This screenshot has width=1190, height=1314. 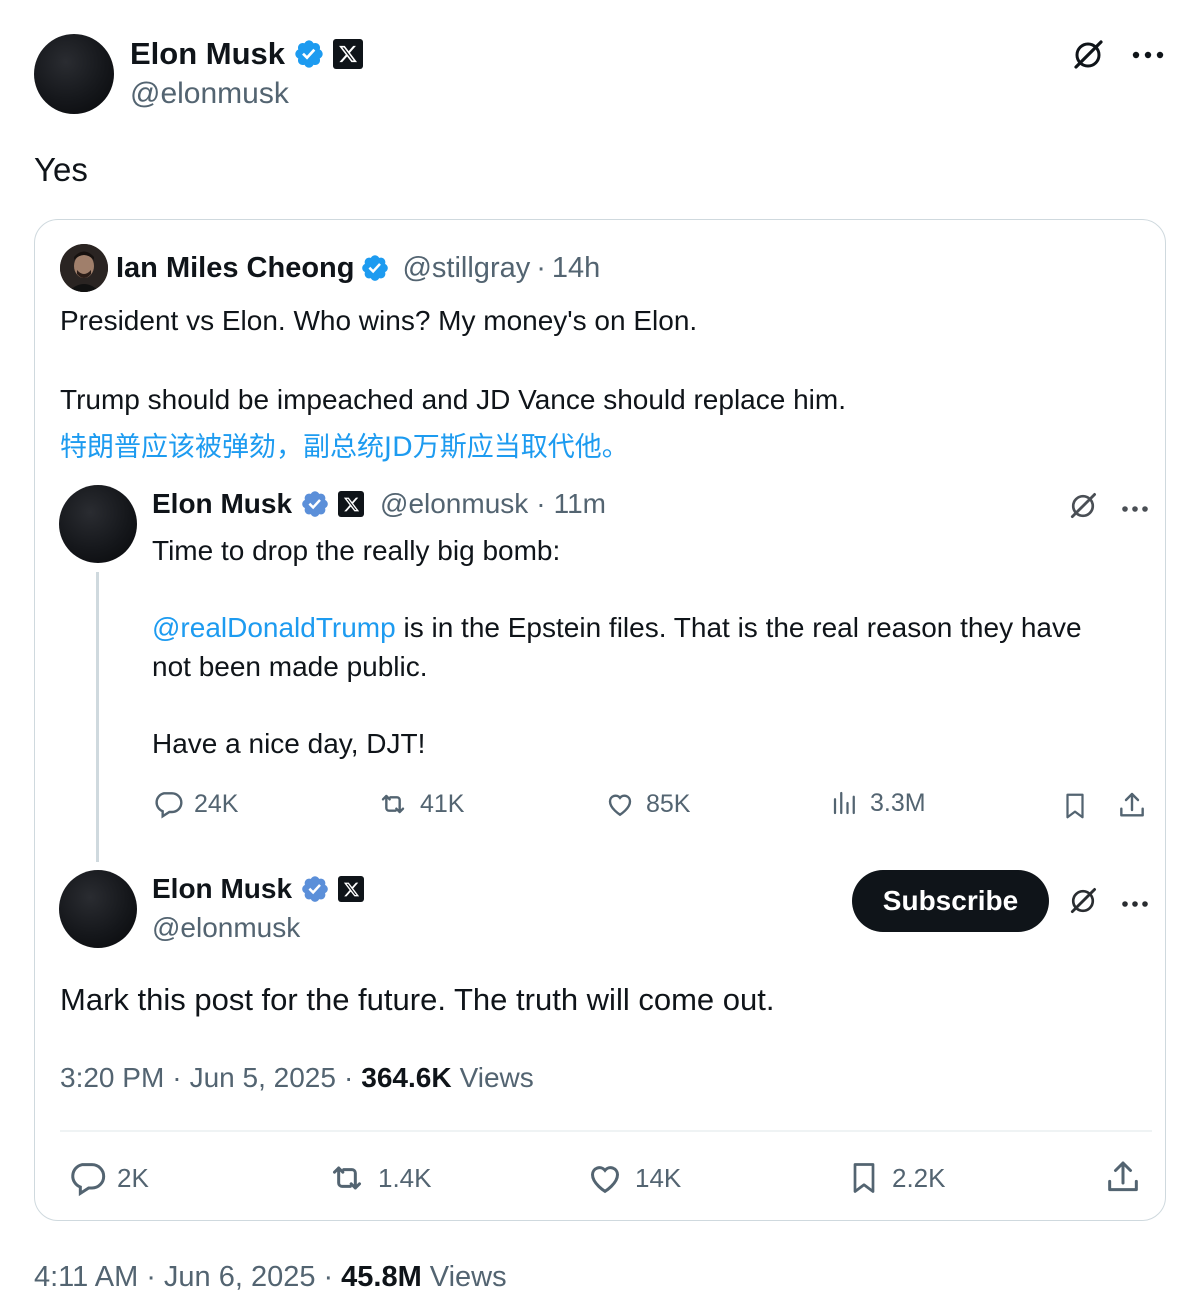 I want to click on quote-age: 14h, so click(x=576, y=268).